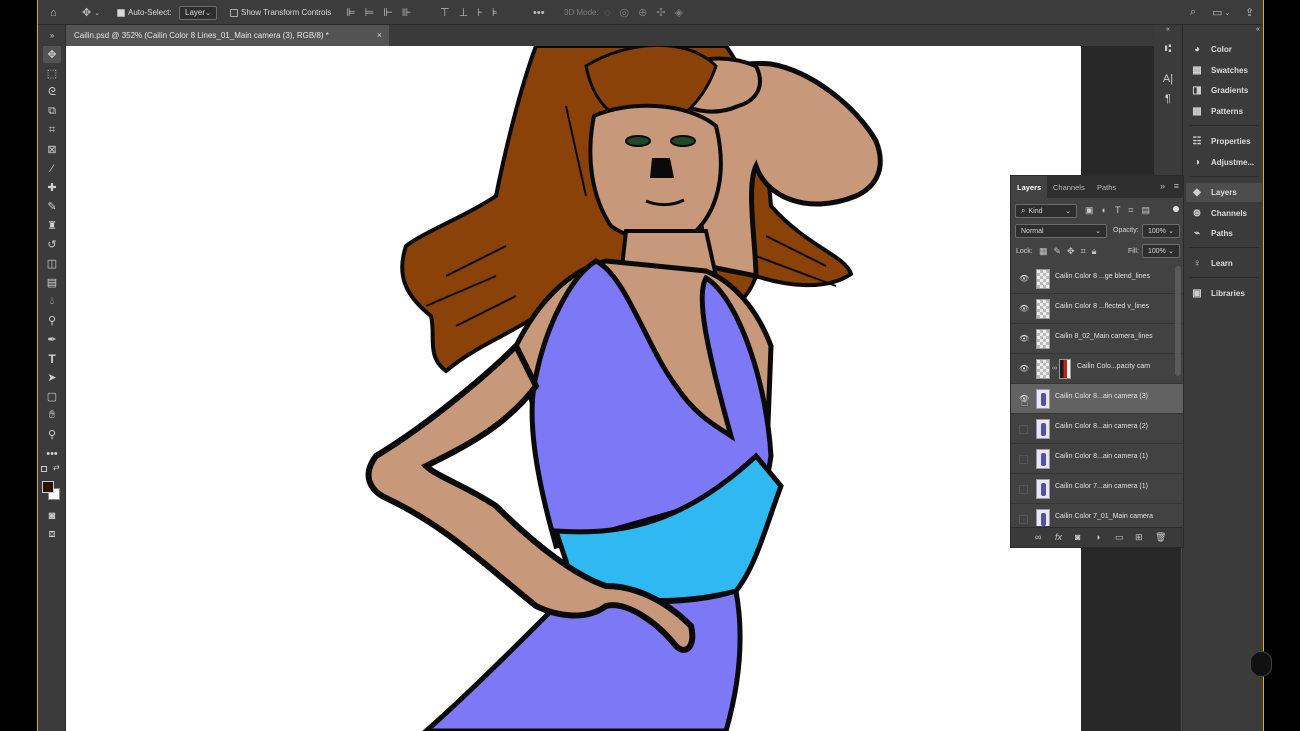 The image size is (1300, 731). I want to click on filter-toggle-icon, so click(1176, 209).